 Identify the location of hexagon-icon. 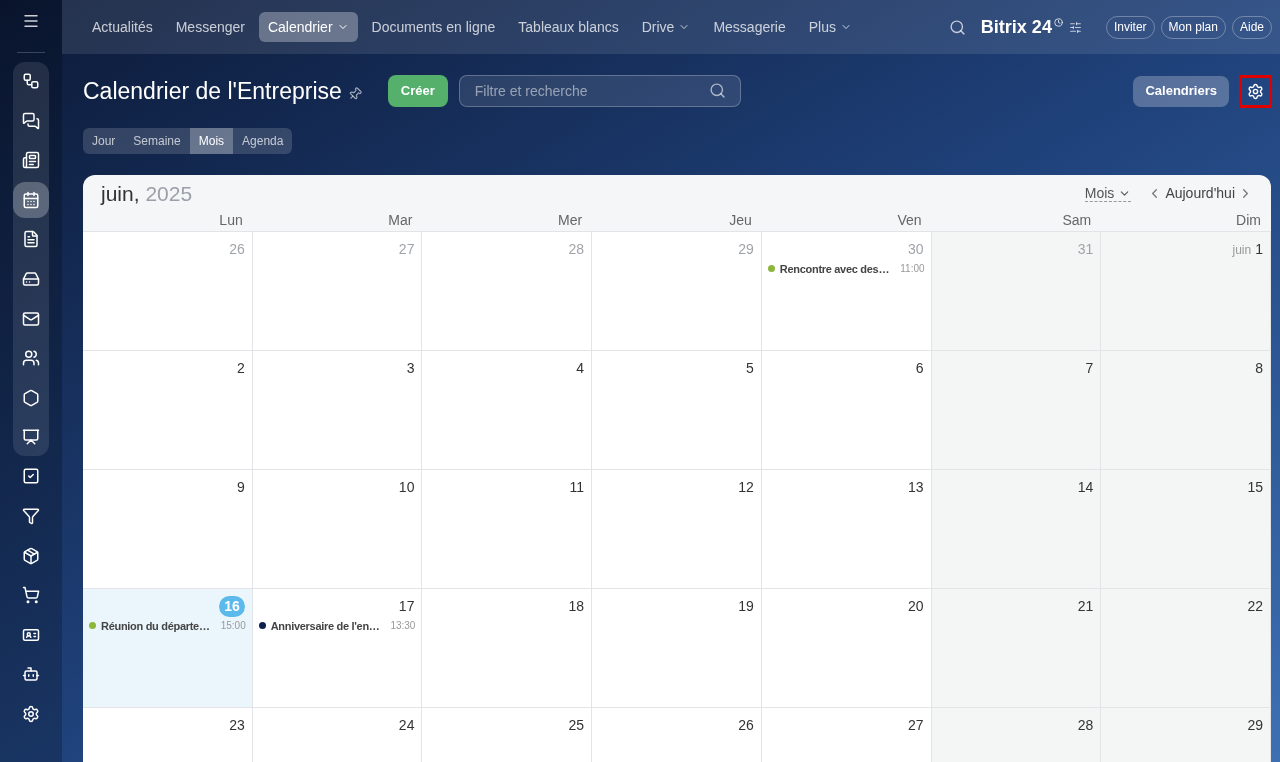
(31, 397).